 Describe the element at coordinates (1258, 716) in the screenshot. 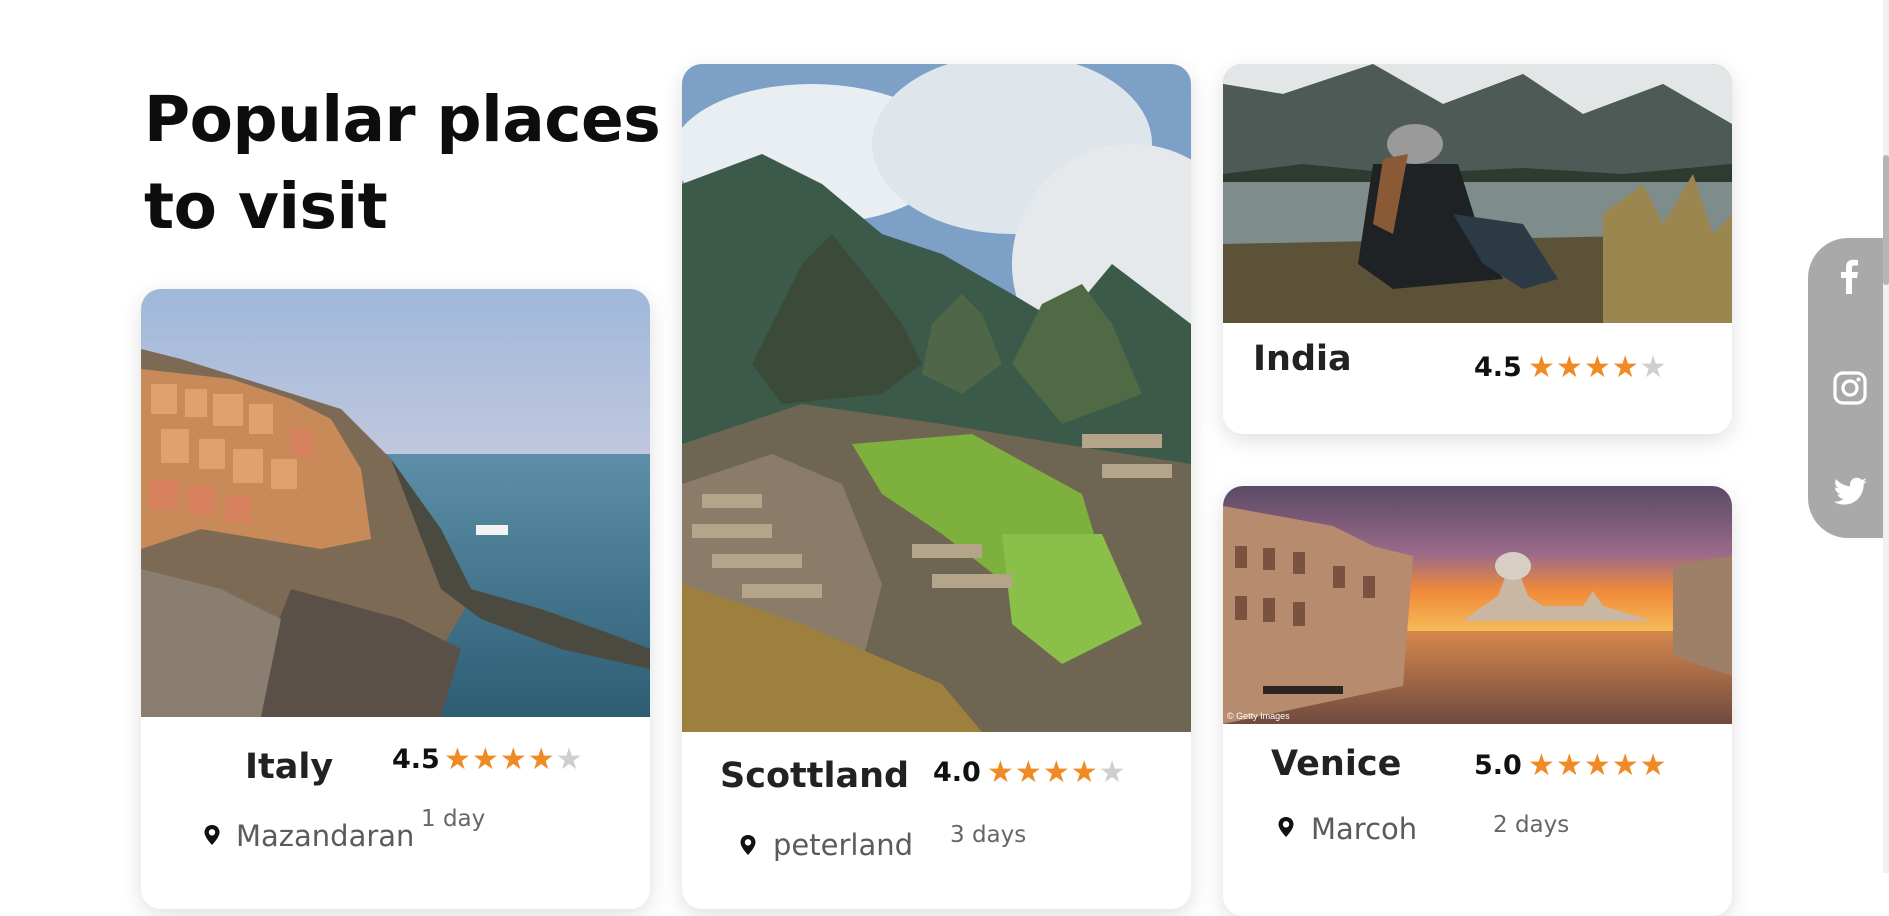

I see `photo-watermark: © Getty Images` at that location.